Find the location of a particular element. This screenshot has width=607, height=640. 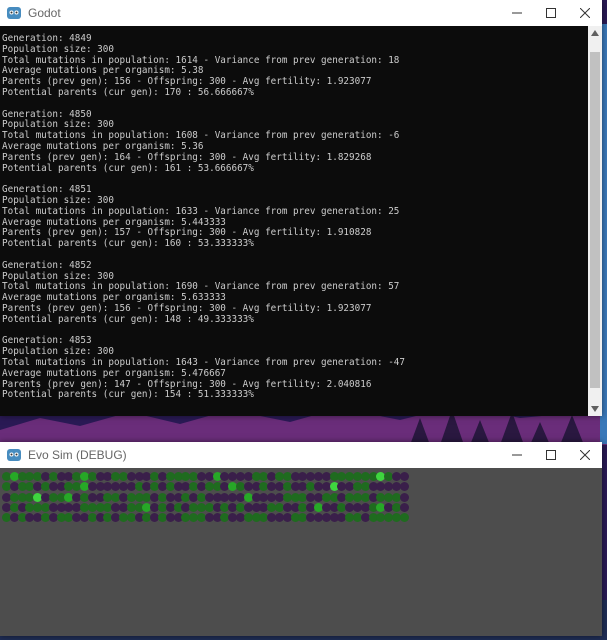

console-line: Average mutations per organism: 5.476667 is located at coordinates (114, 373).